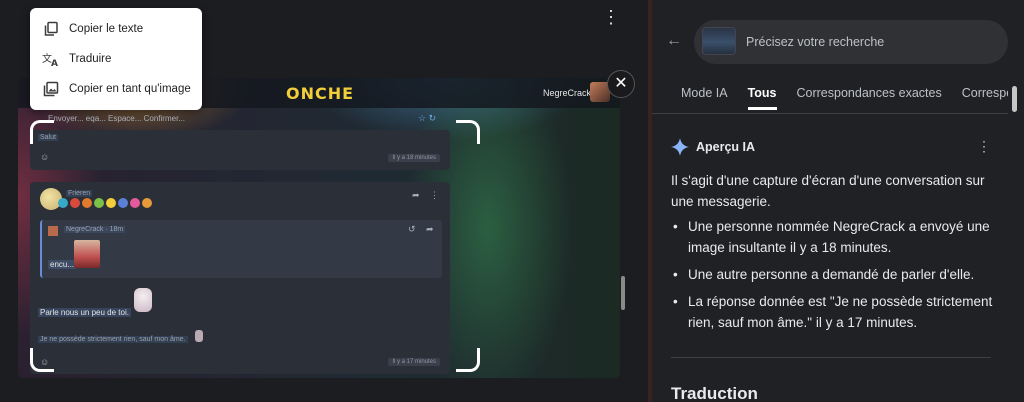  Describe the element at coordinates (54, 63) in the screenshot. I see `svg-text: A` at that location.